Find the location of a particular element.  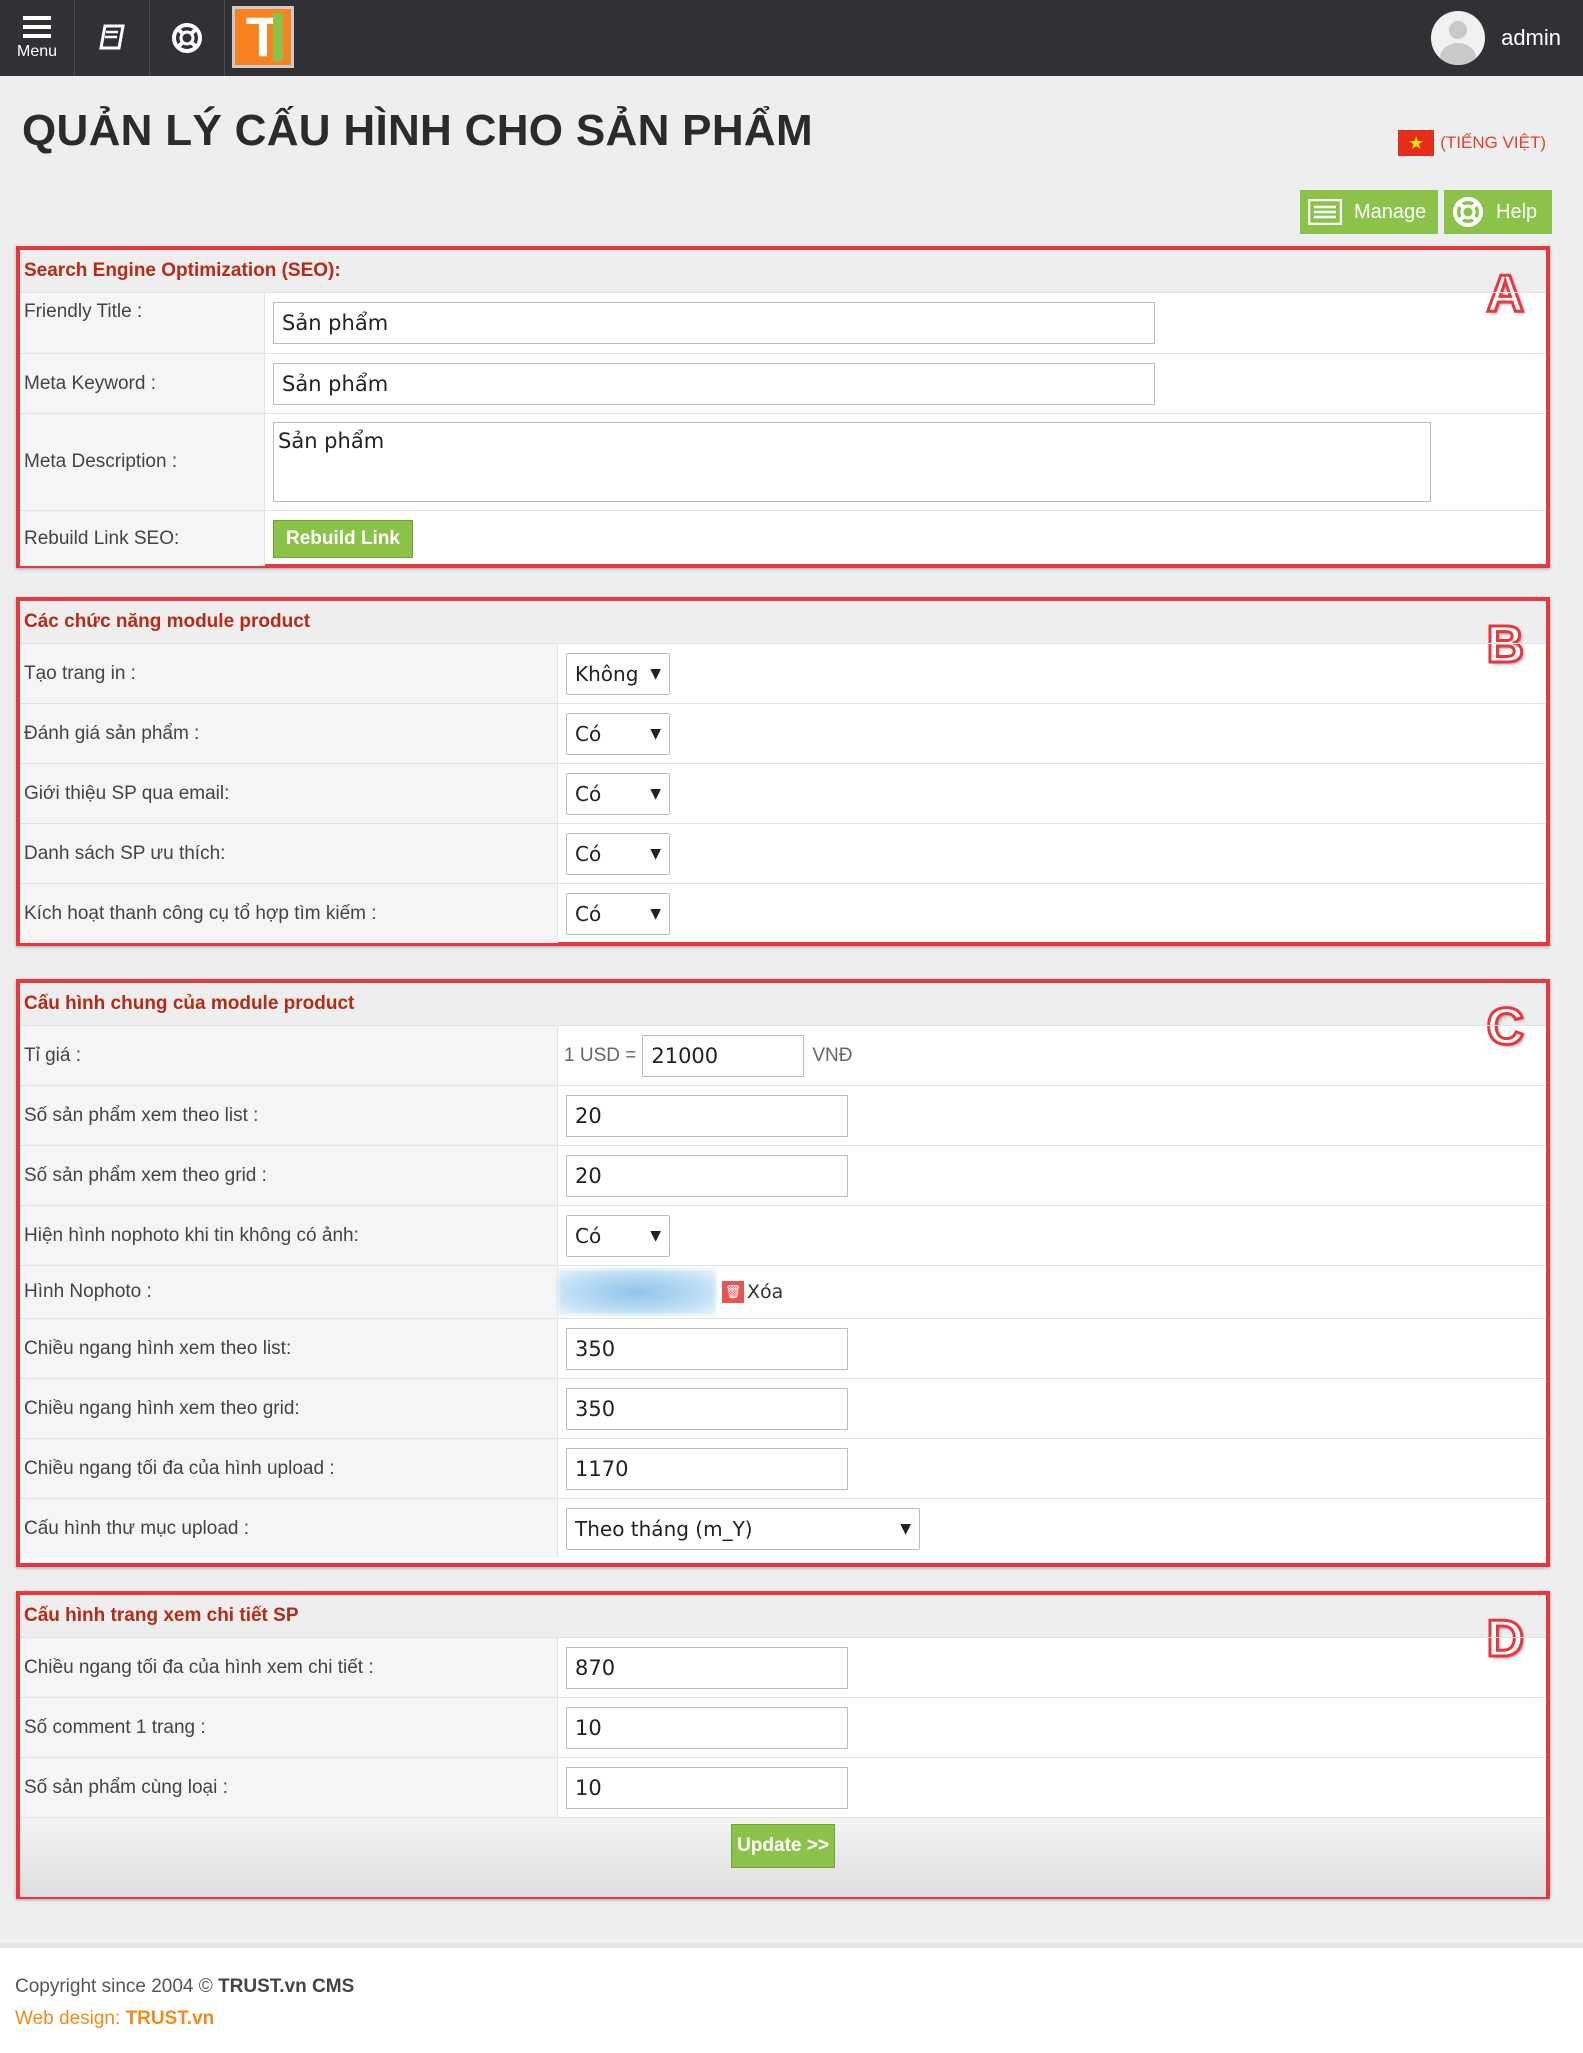

related-products-label: Số sản phẩm cùng loại : is located at coordinates (289, 1787).